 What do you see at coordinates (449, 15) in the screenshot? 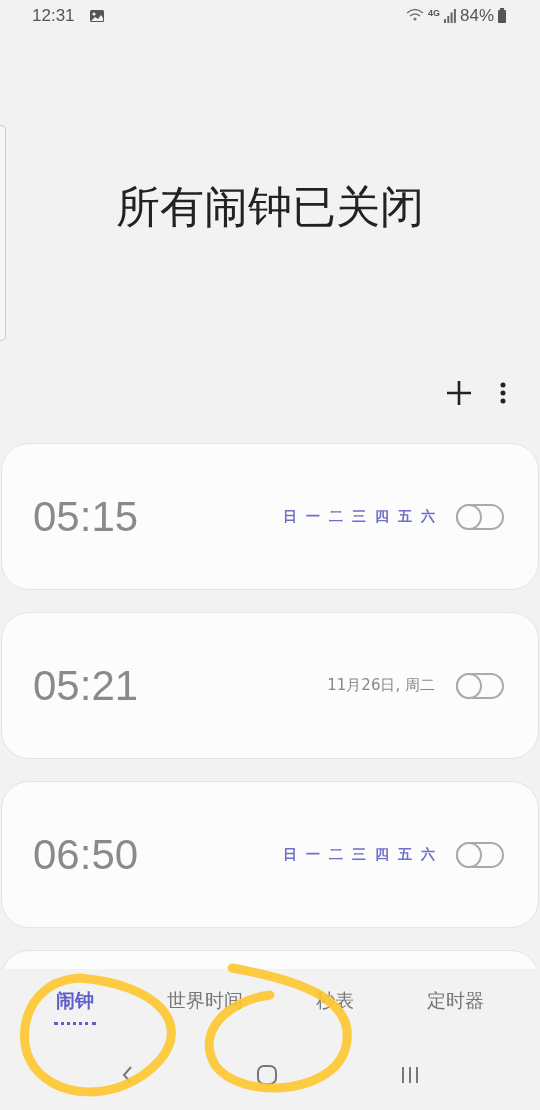
I see `signal-icon` at bounding box center [449, 15].